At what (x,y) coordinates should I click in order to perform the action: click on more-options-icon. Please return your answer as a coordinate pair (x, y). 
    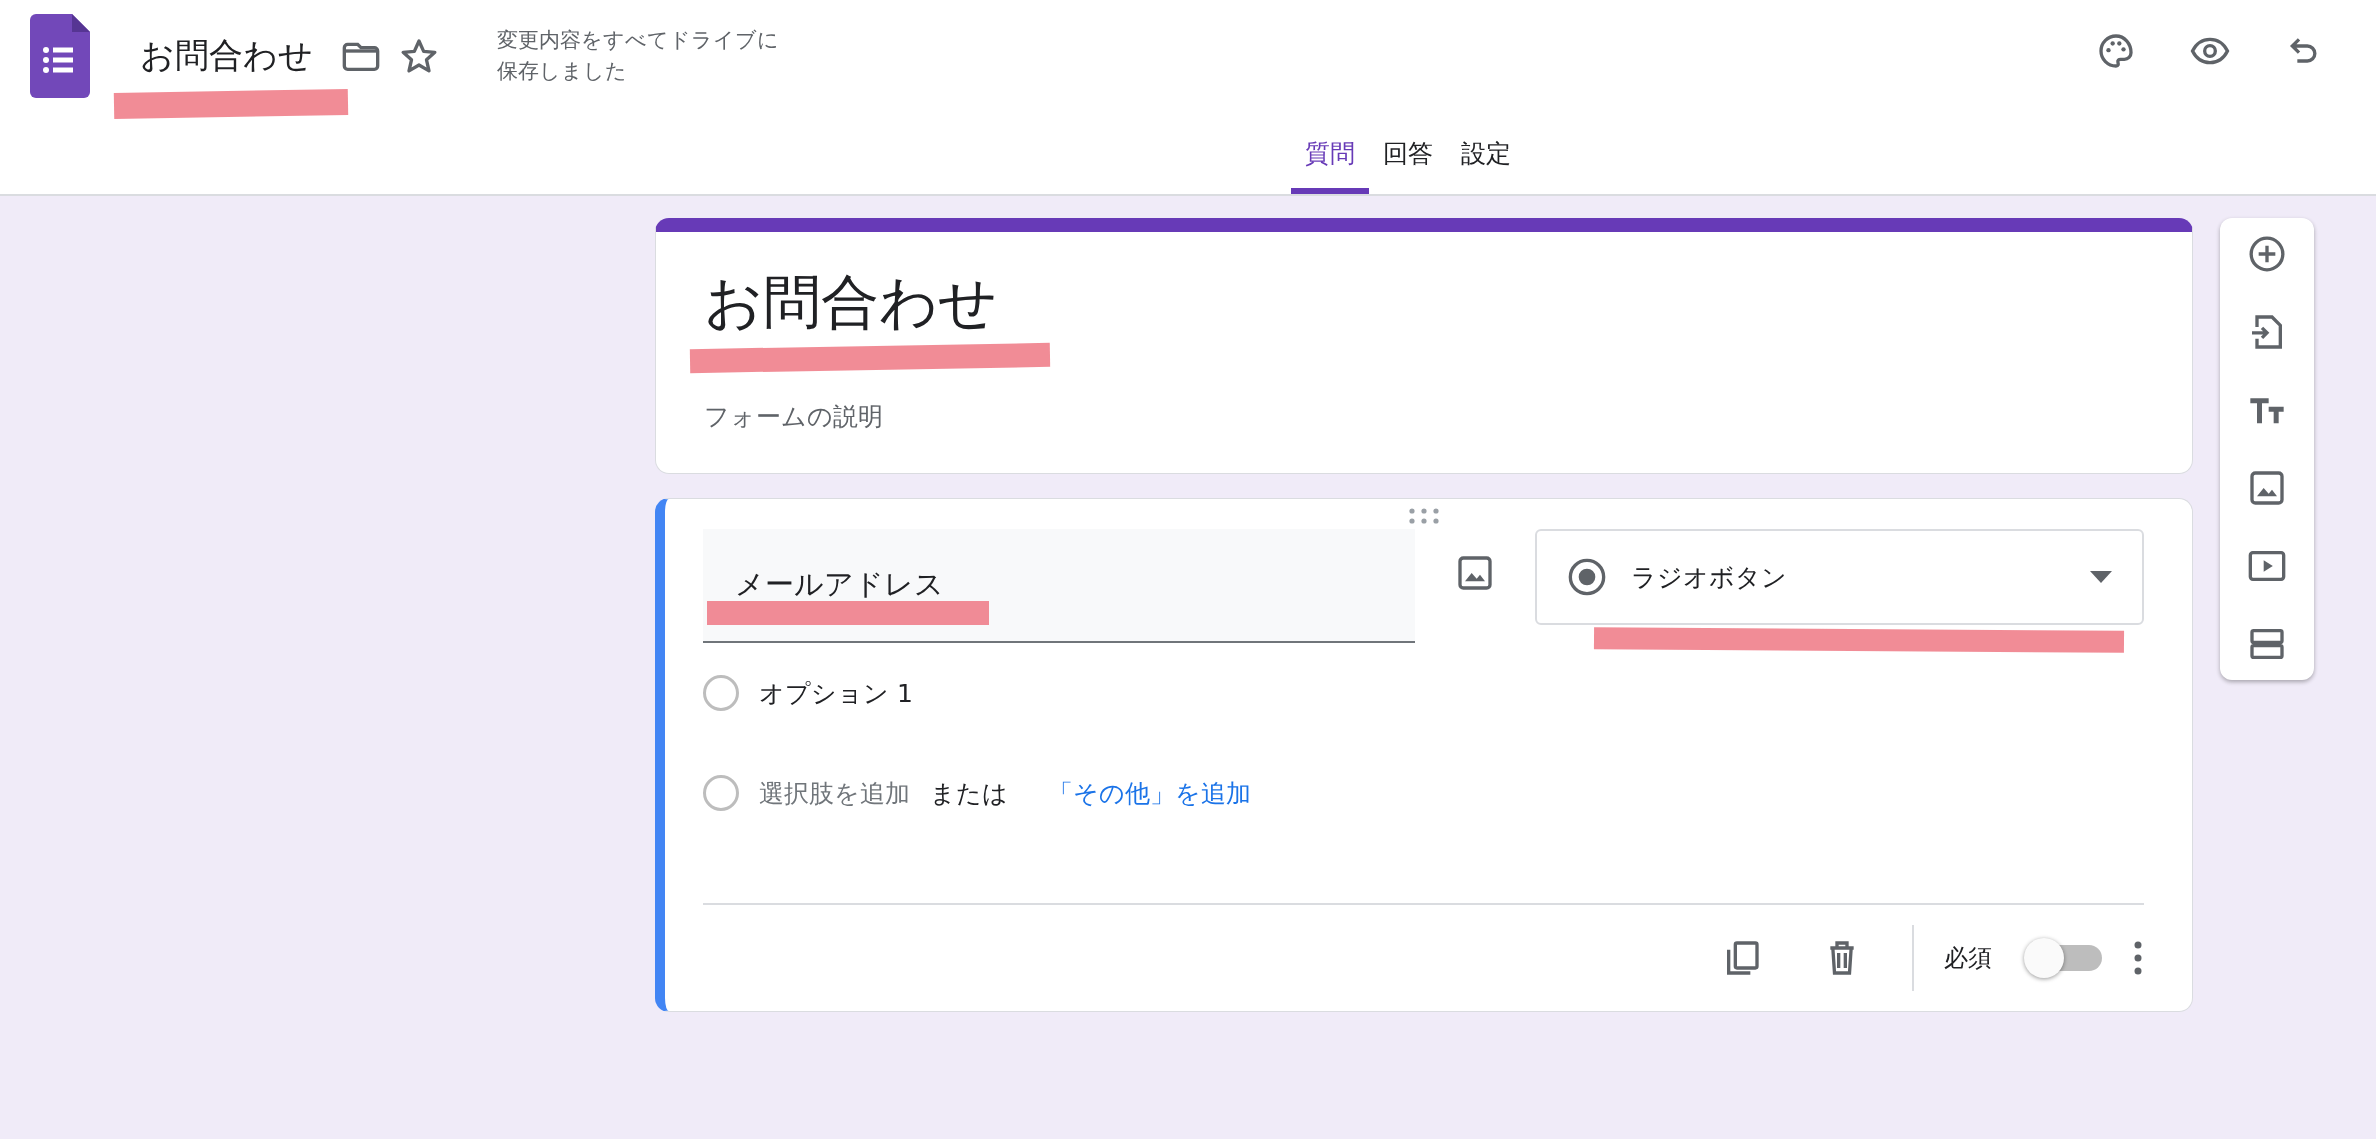
    Looking at the image, I should click on (2138, 958).